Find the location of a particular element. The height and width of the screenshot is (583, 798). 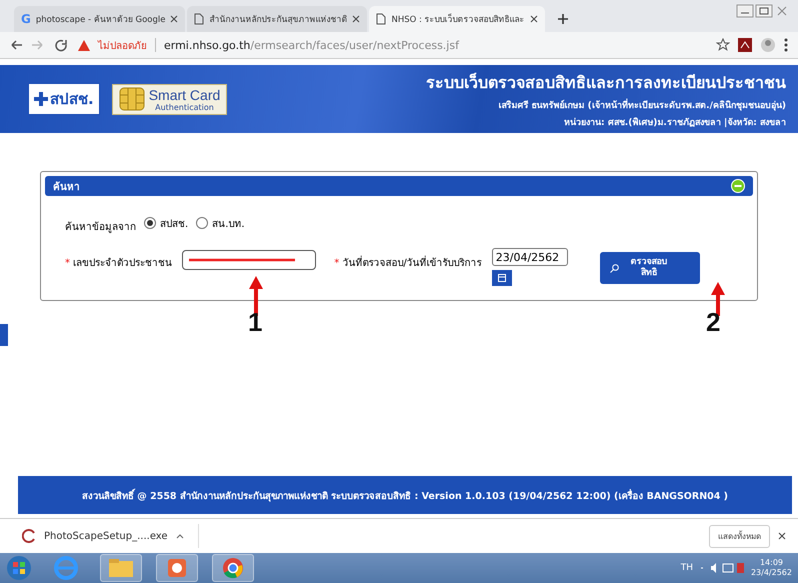

tab-title: NHSO : ระบบเว็บตรวจสอบสิทธิและ is located at coordinates (458, 19).